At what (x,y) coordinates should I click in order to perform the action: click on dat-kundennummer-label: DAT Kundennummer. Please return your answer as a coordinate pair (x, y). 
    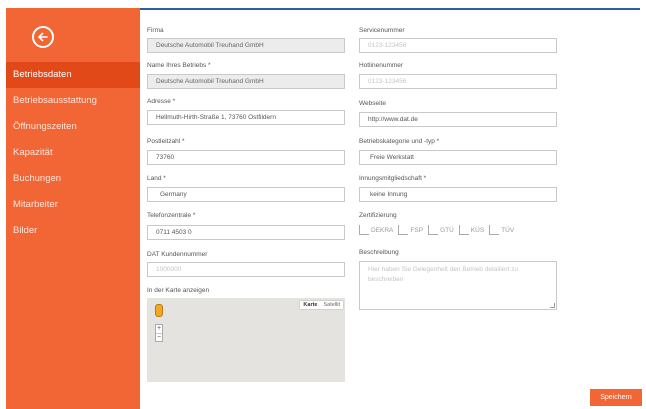
    Looking at the image, I should click on (177, 254).